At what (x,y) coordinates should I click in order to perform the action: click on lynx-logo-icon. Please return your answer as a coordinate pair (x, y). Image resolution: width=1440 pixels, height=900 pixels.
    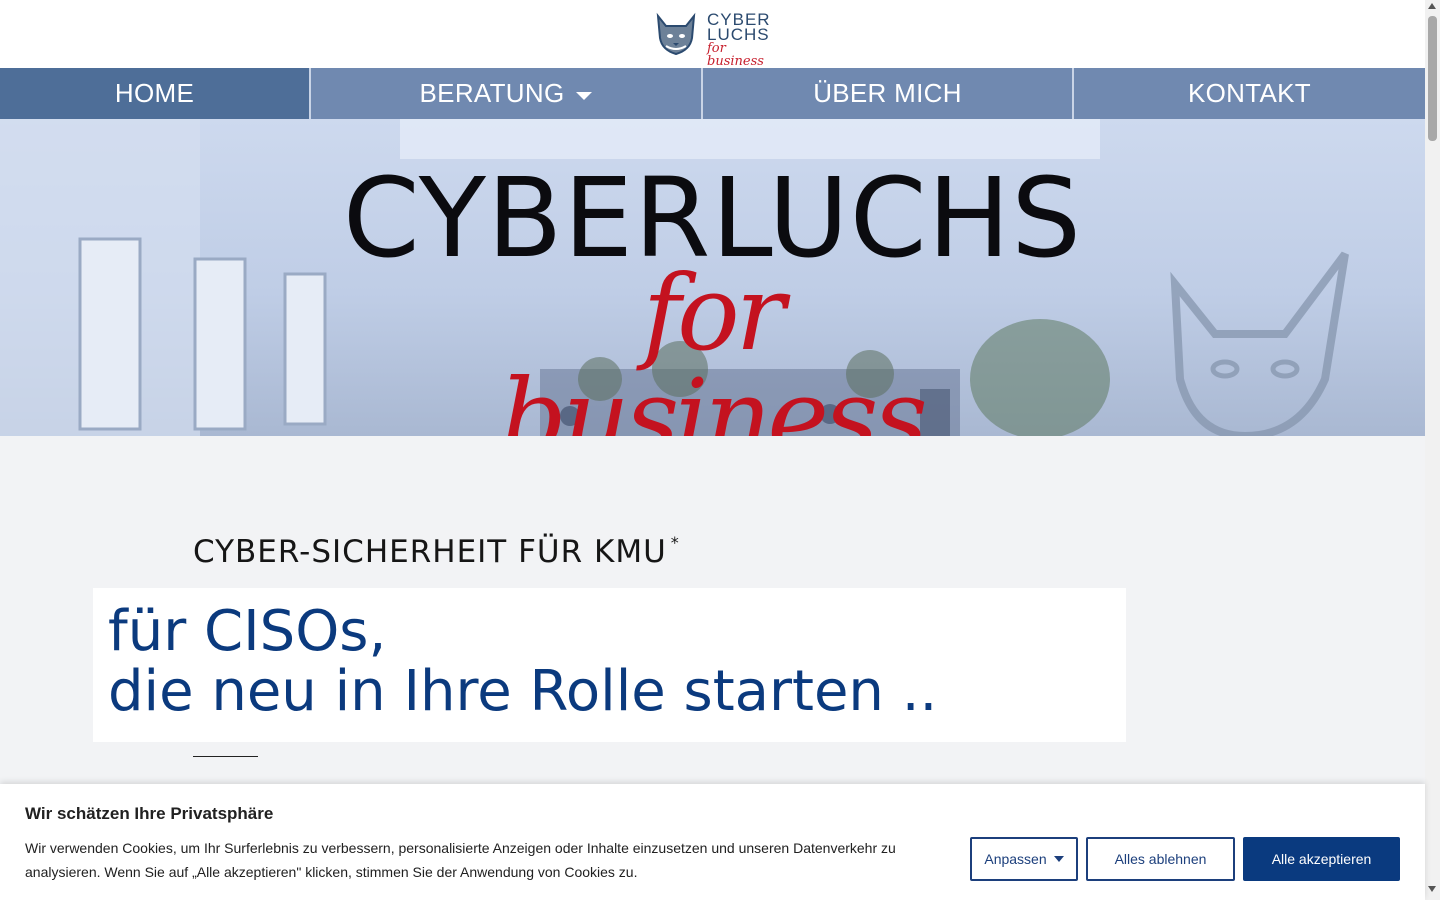
    Looking at the image, I should click on (676, 34).